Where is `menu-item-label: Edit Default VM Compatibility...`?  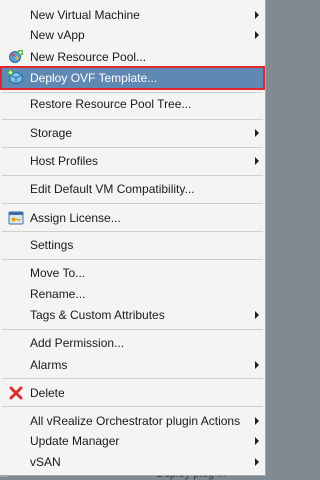
menu-item-label: Edit Default VM Compatibility... is located at coordinates (112, 188).